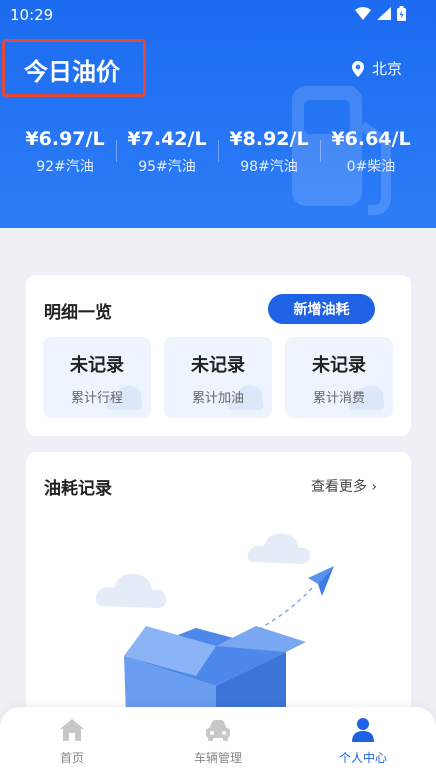 The height and width of the screenshot is (775, 436). I want to click on stat-total-refuel: 未记录 累计加油, so click(218, 377).